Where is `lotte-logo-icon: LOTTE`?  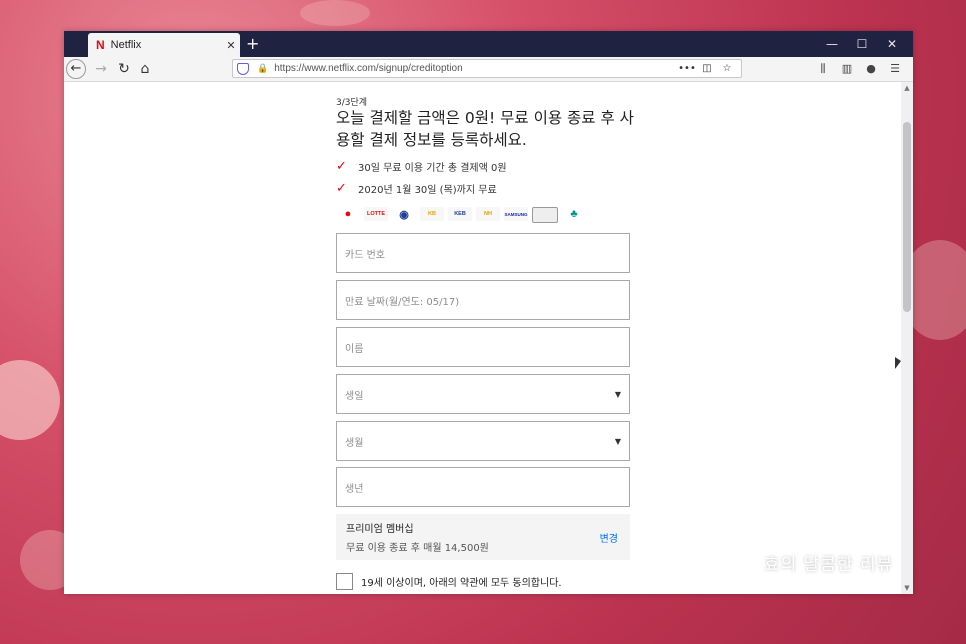
lotte-logo-icon: LOTTE is located at coordinates (376, 214).